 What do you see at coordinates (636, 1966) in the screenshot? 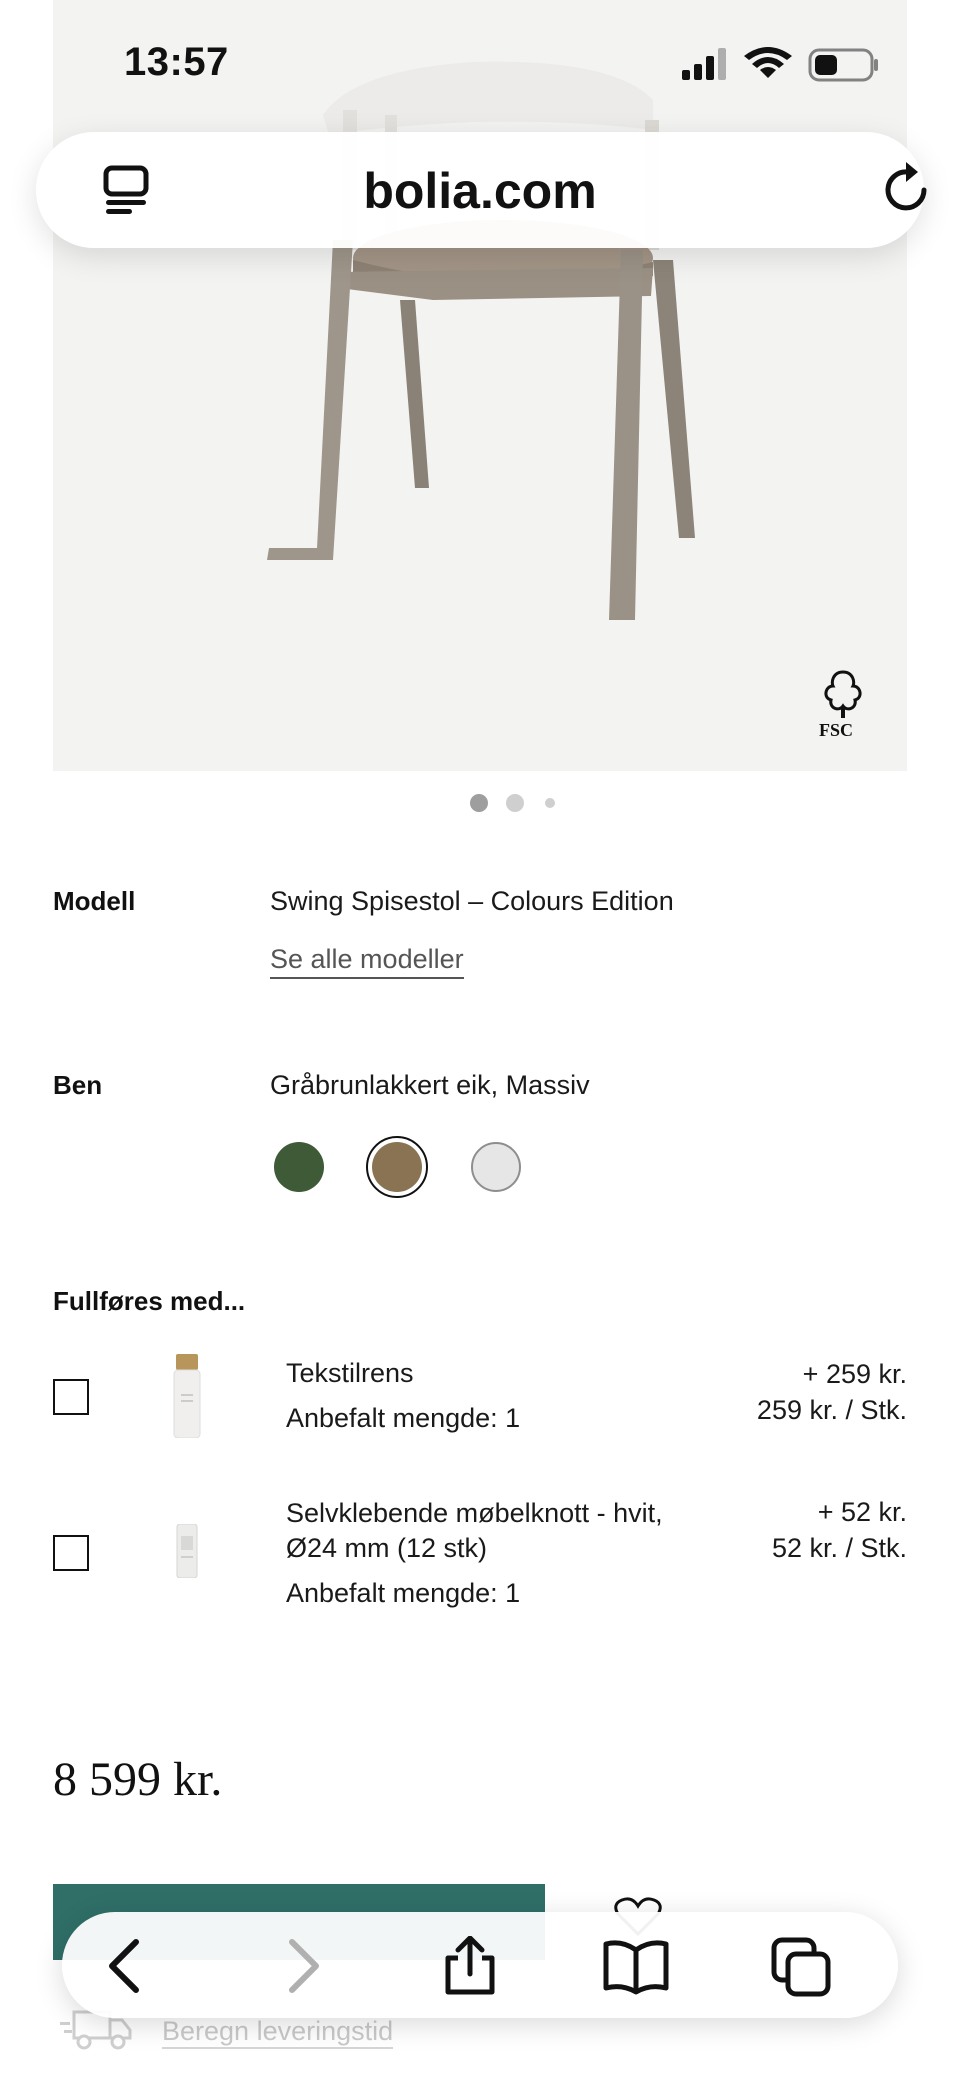
I see `bookmarks-icon` at bounding box center [636, 1966].